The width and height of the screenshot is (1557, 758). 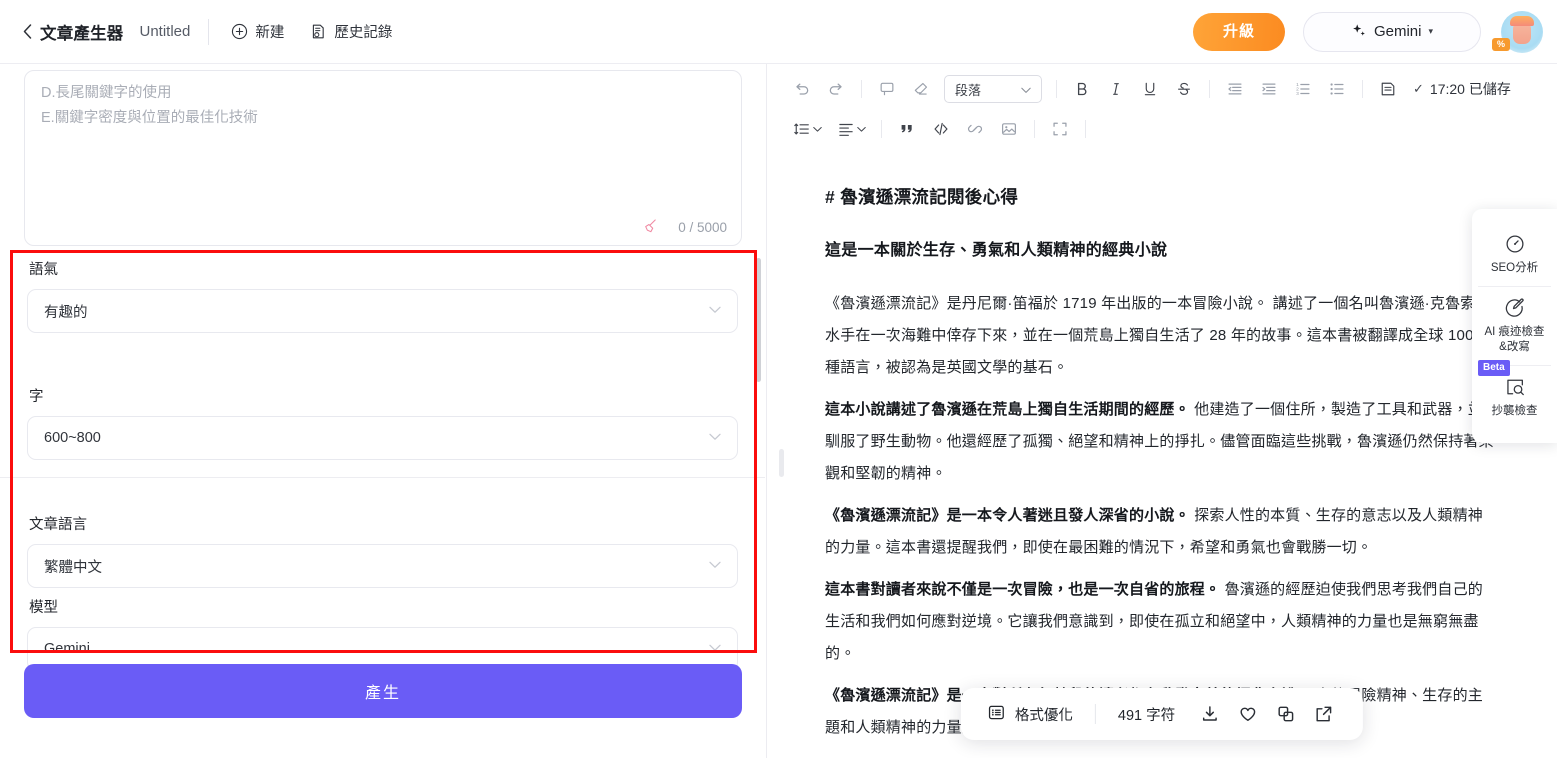 What do you see at coordinates (1060, 129) in the screenshot?
I see `fullscreen-icon` at bounding box center [1060, 129].